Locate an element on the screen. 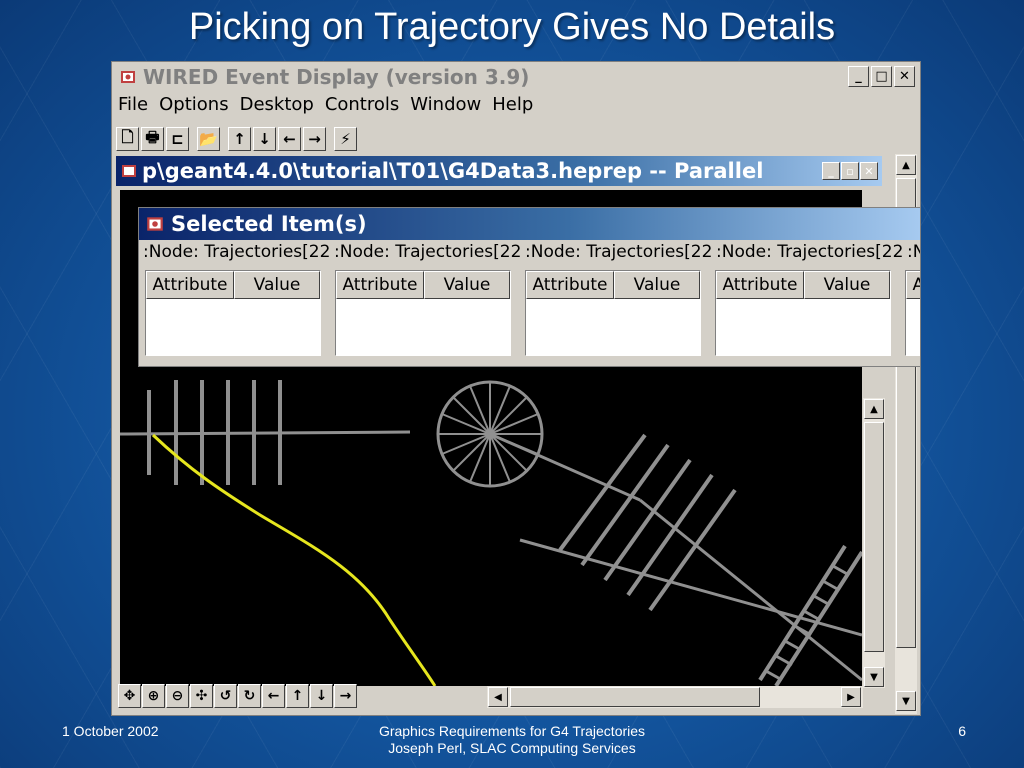 The height and width of the screenshot is (768, 1024). scroll-down-button: ▼ is located at coordinates (874, 677).